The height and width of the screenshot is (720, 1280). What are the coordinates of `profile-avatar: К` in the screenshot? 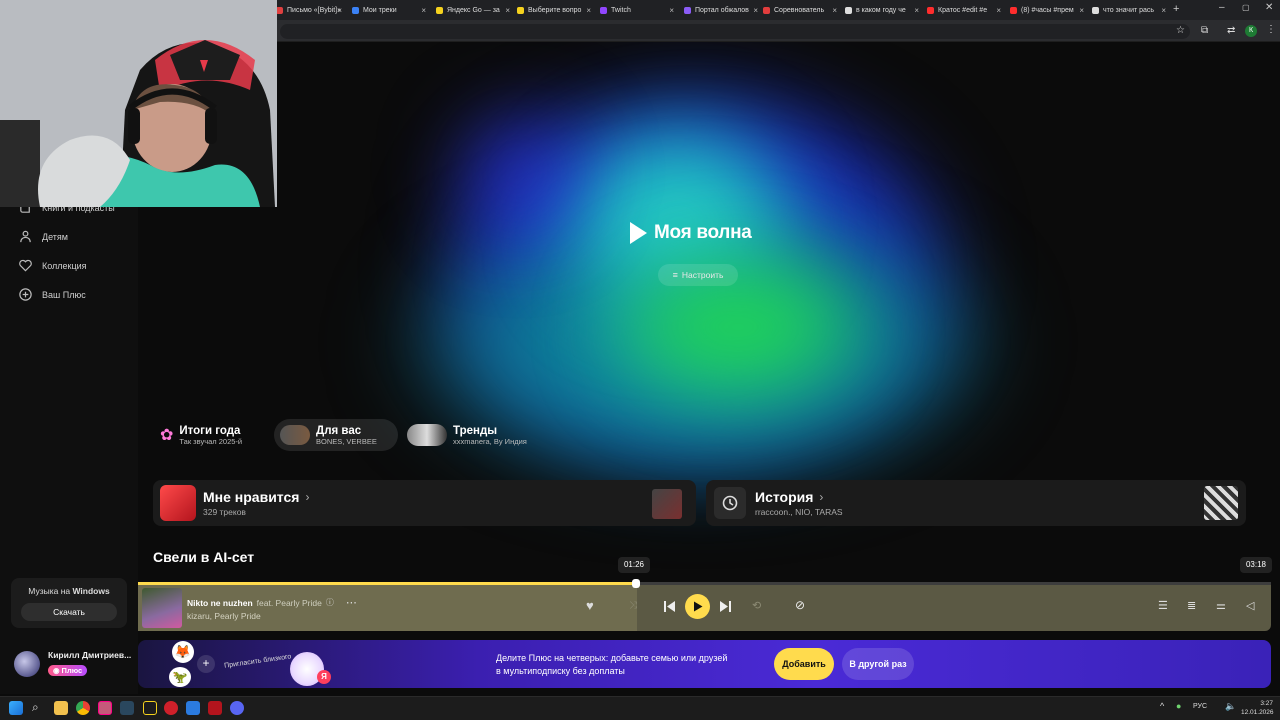 It's located at (1251, 31).